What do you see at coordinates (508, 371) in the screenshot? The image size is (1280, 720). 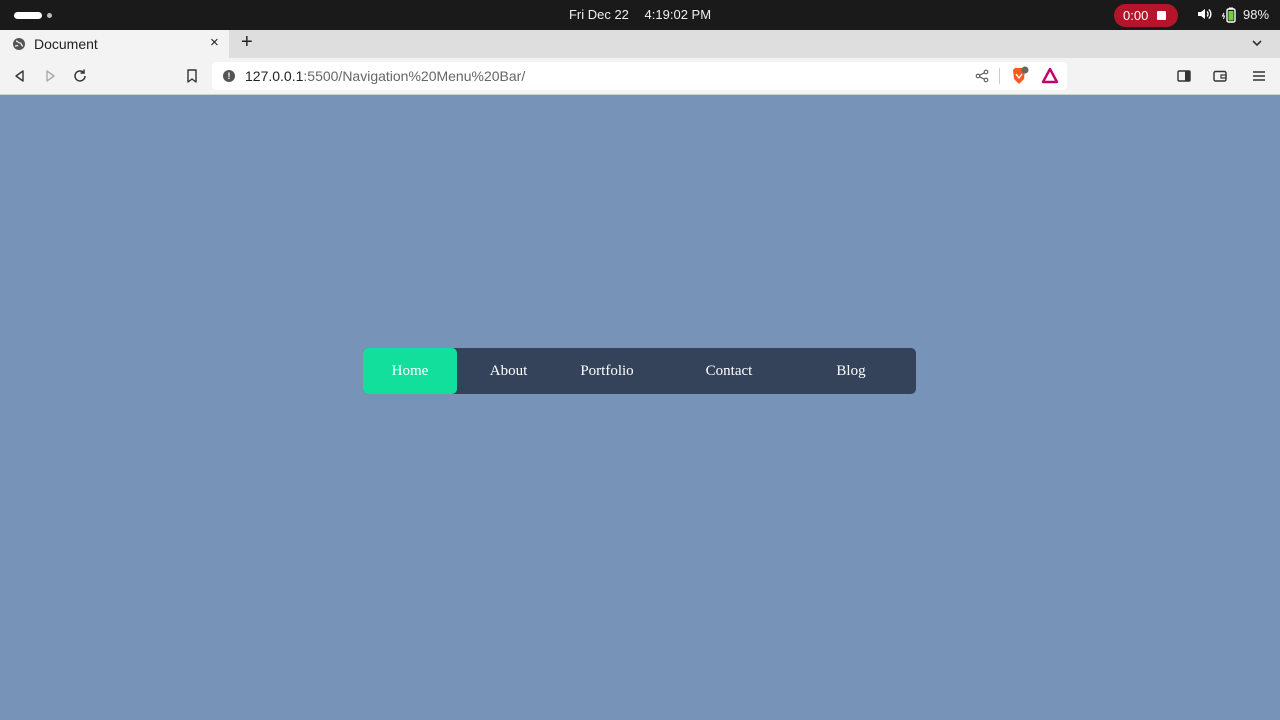 I see `nav-item-about: About` at bounding box center [508, 371].